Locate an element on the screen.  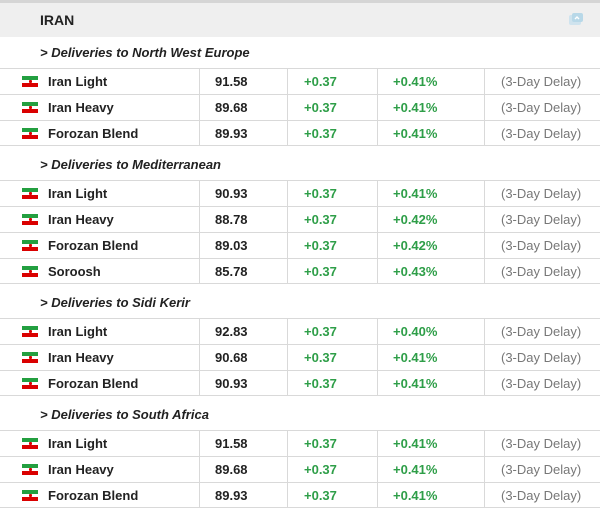
crude-name: Soroosh is located at coordinates (74, 271).